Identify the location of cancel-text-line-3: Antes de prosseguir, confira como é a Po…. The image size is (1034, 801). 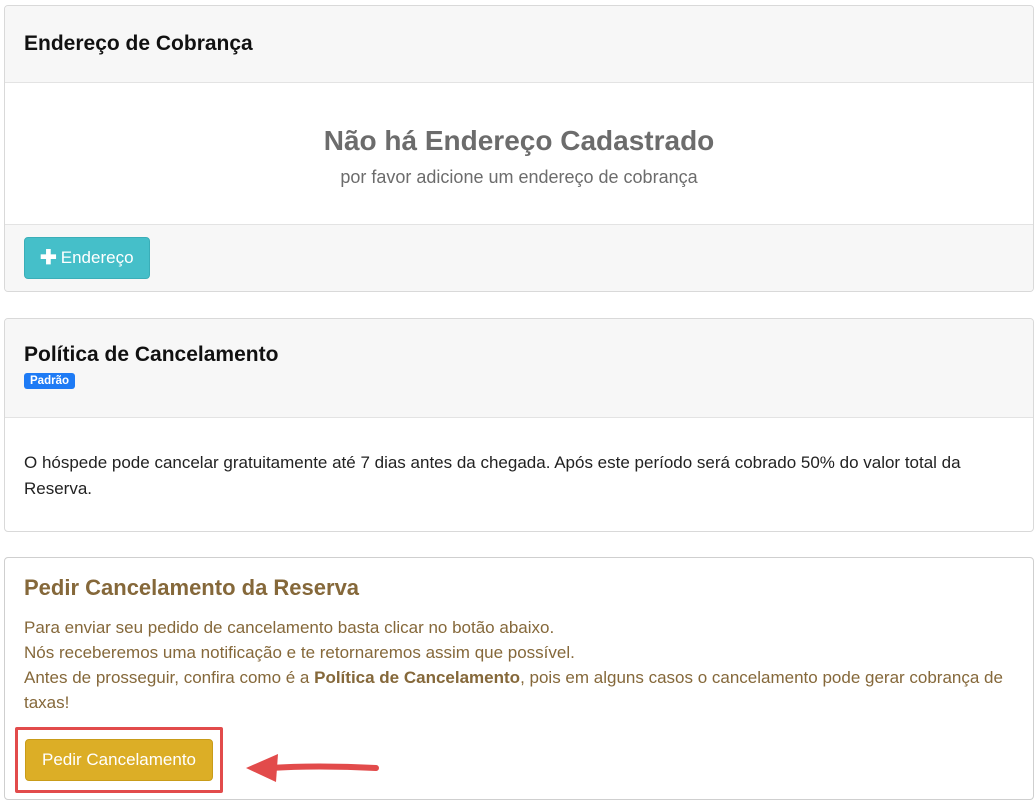
(519, 690).